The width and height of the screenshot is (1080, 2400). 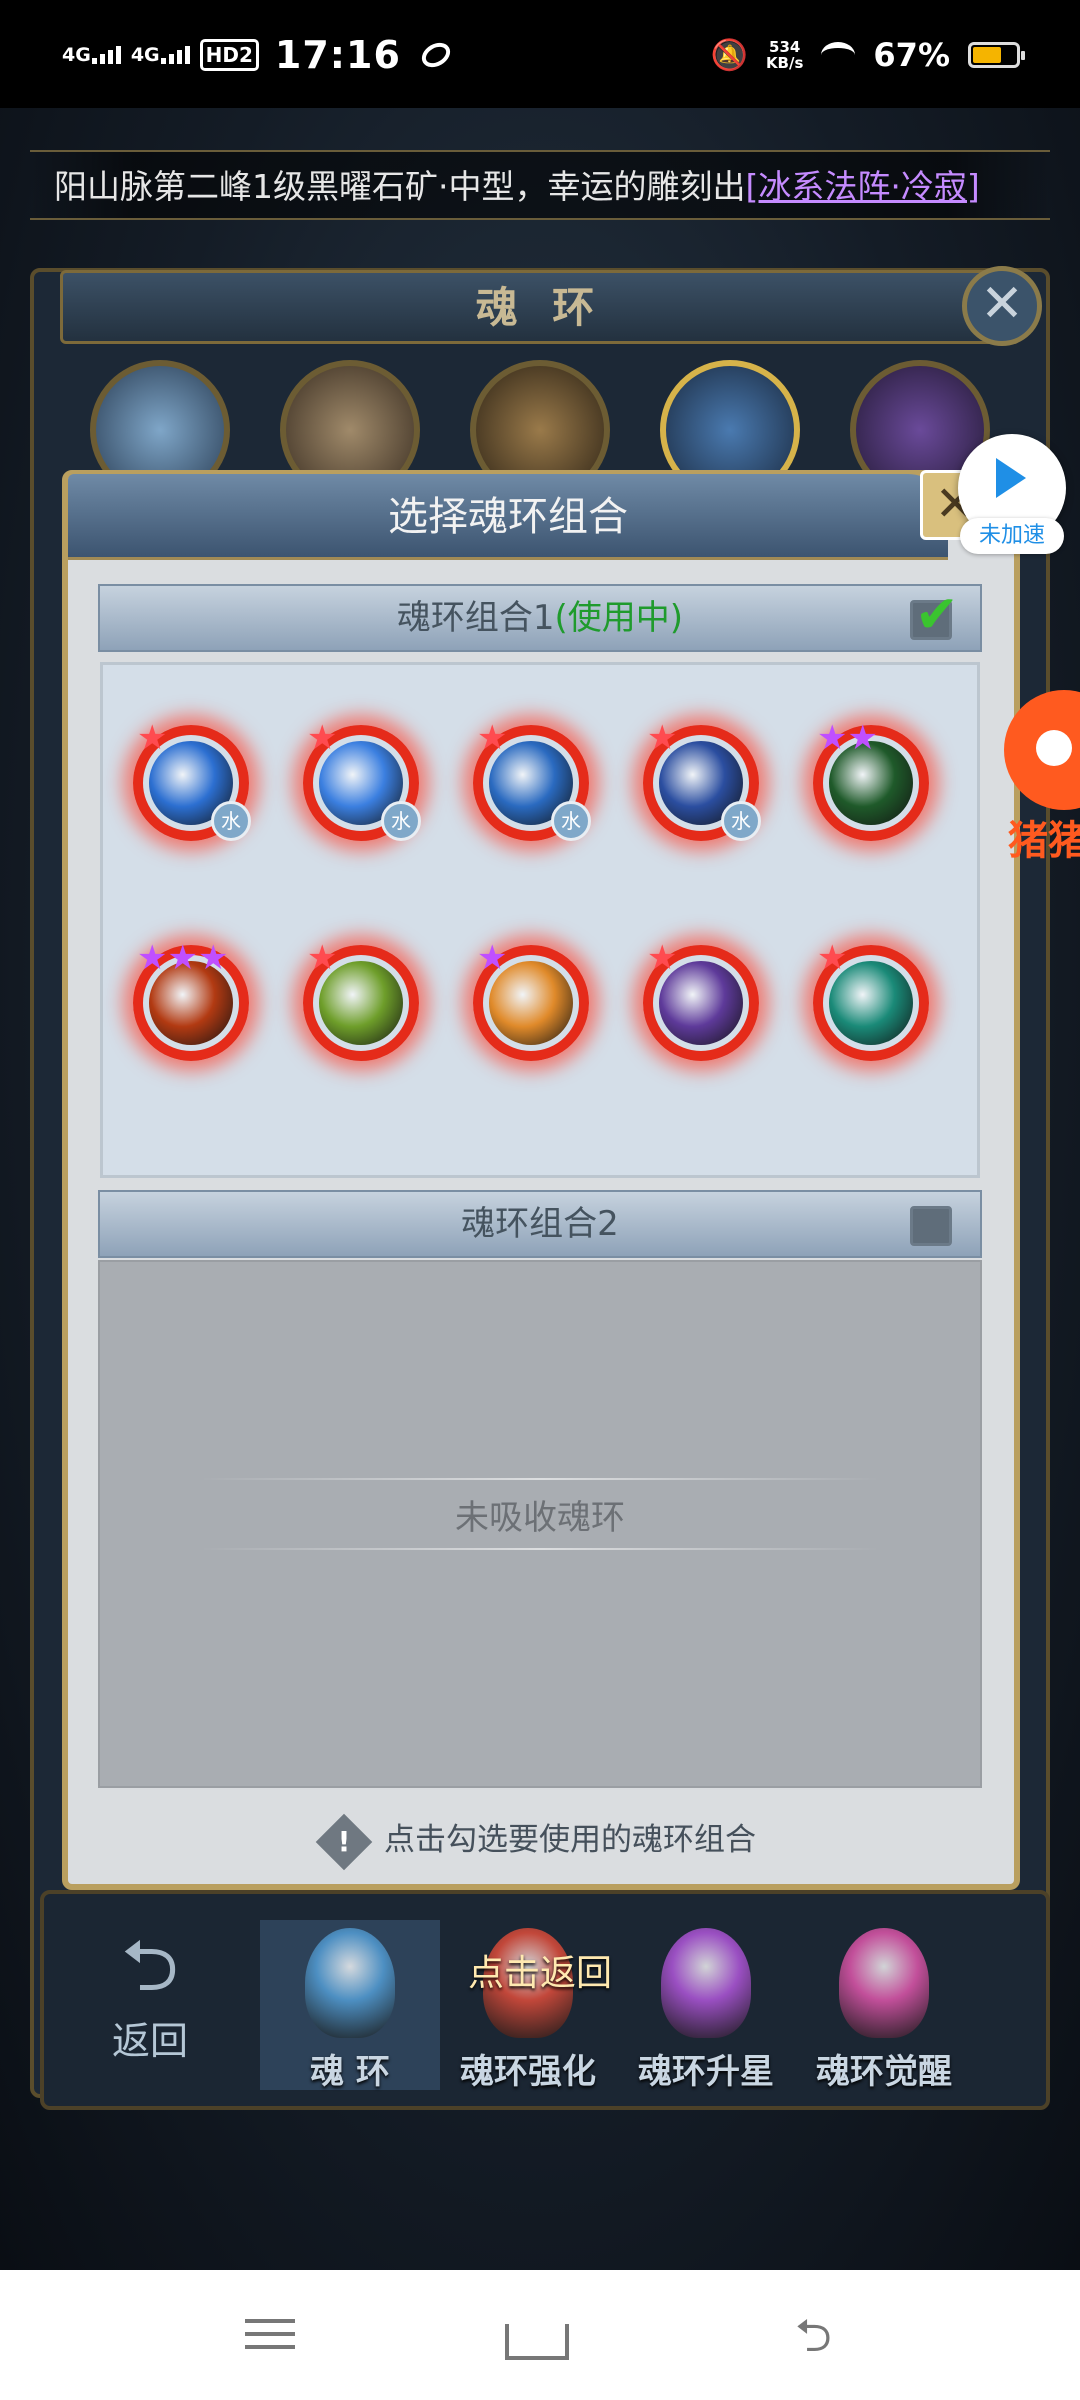 I want to click on speed-value: 534, so click(x=785, y=47).